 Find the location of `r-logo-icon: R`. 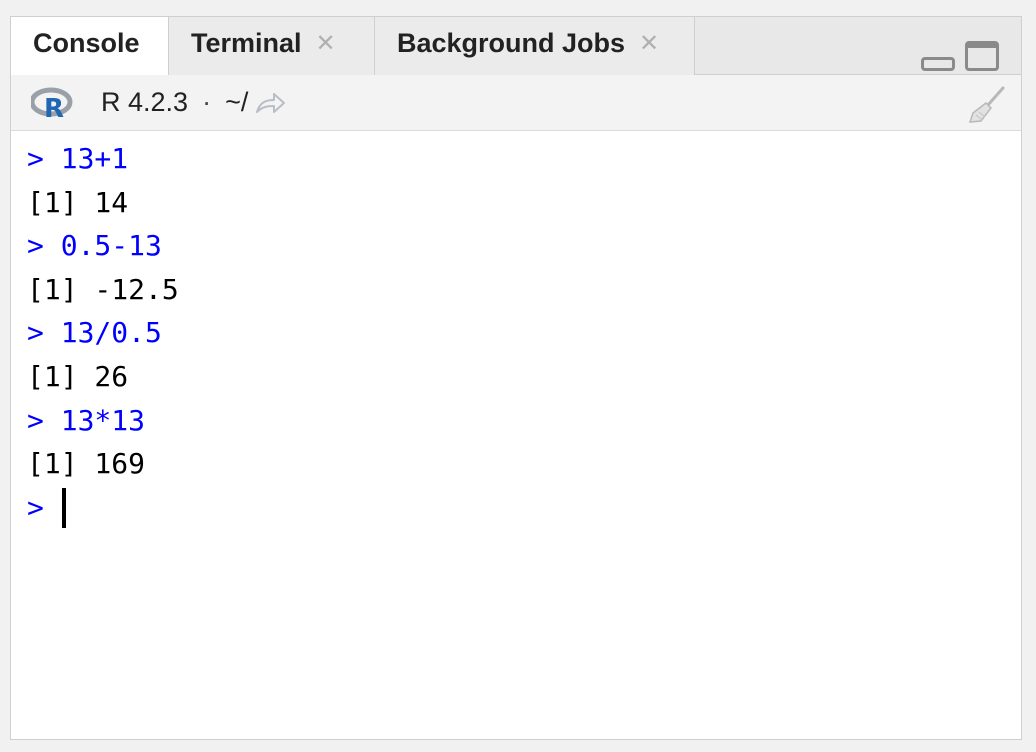

r-logo-icon: R is located at coordinates (52, 103).